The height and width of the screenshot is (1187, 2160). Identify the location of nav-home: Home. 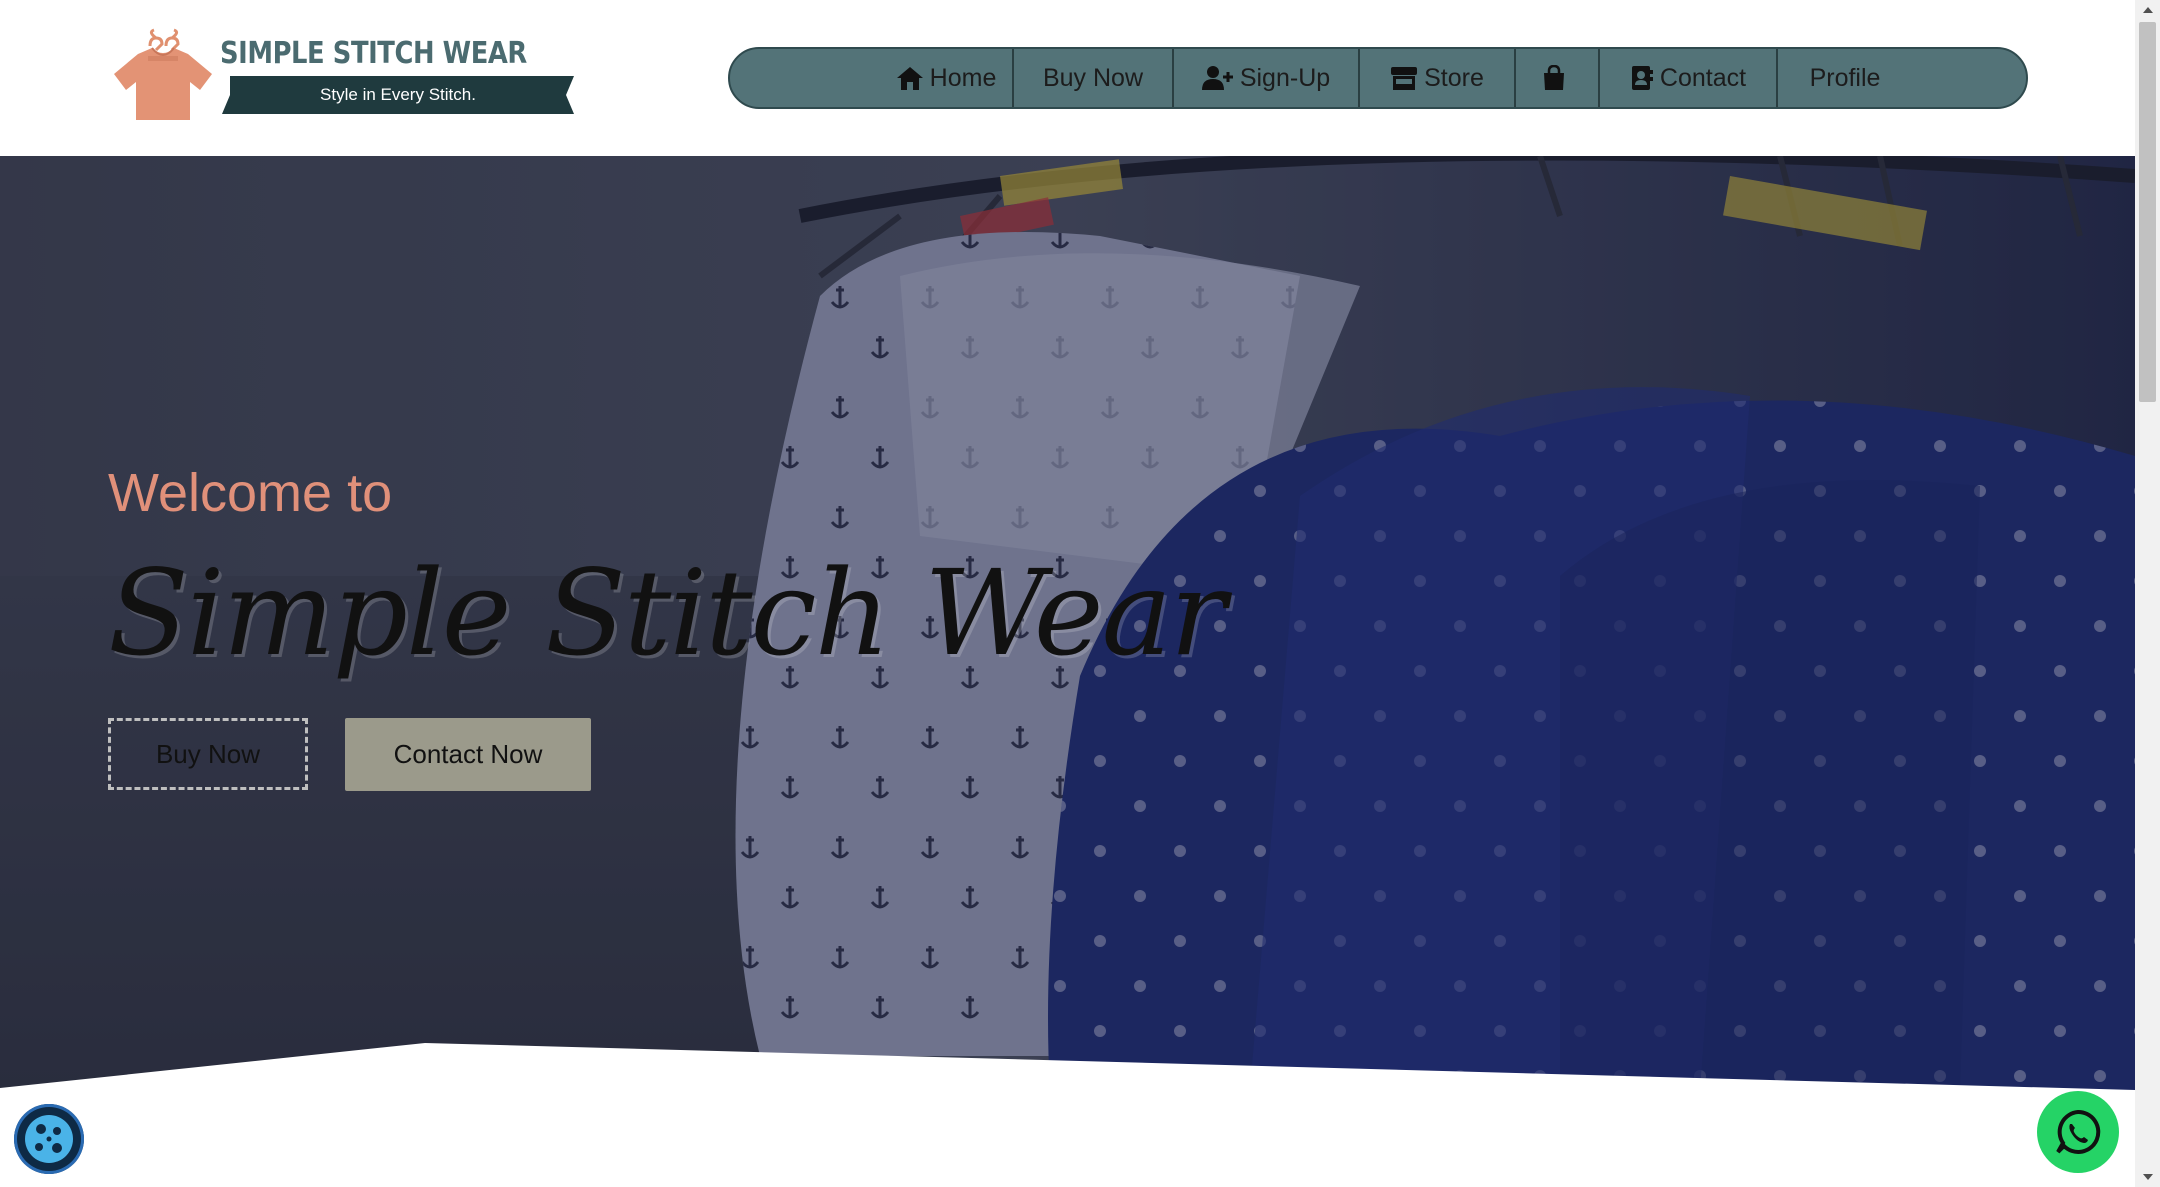
(946, 78).